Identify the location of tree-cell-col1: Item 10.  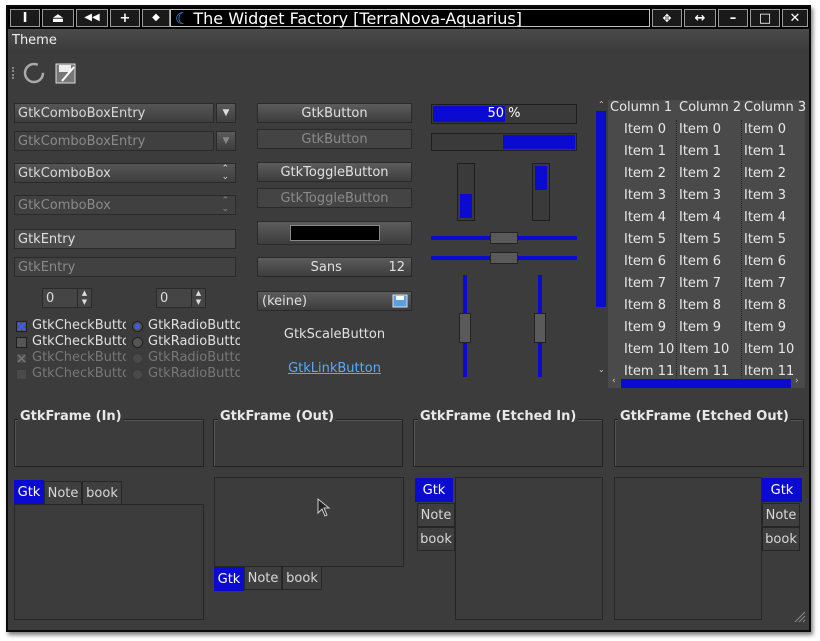
(649, 349).